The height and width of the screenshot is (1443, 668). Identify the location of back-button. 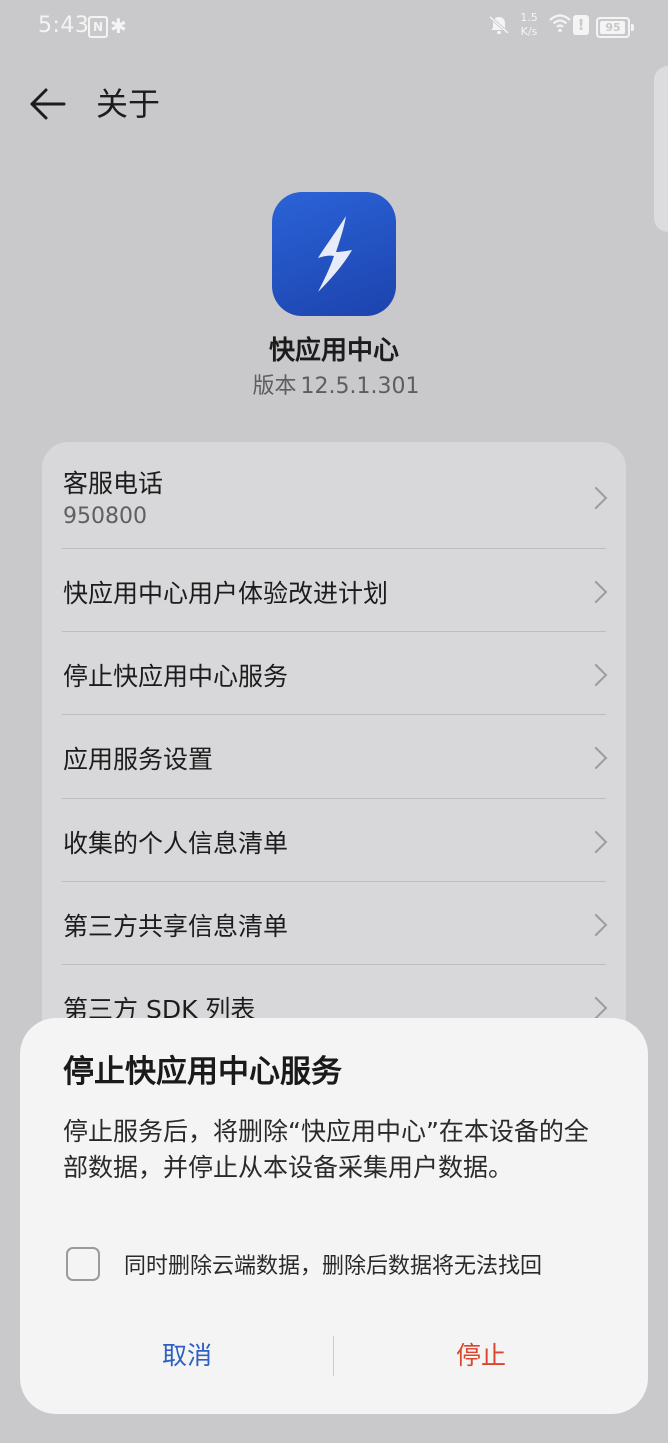
(48, 104).